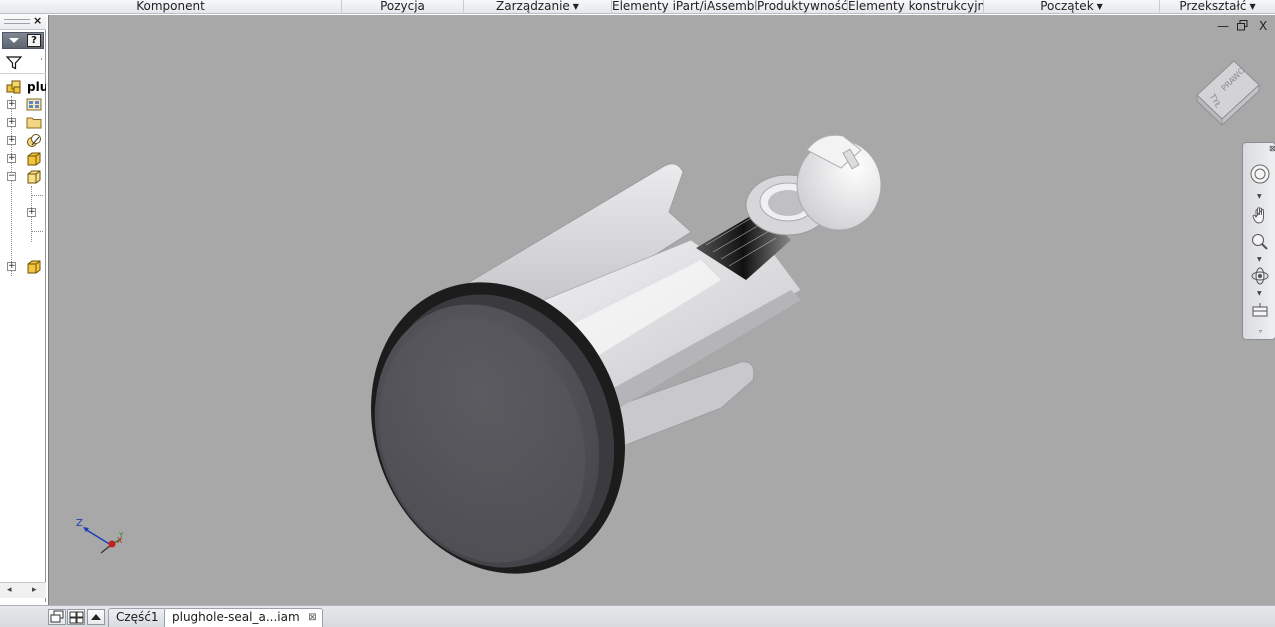 Image resolution: width=1275 pixels, height=627 pixels. I want to click on close-icon: X, so click(1263, 26).